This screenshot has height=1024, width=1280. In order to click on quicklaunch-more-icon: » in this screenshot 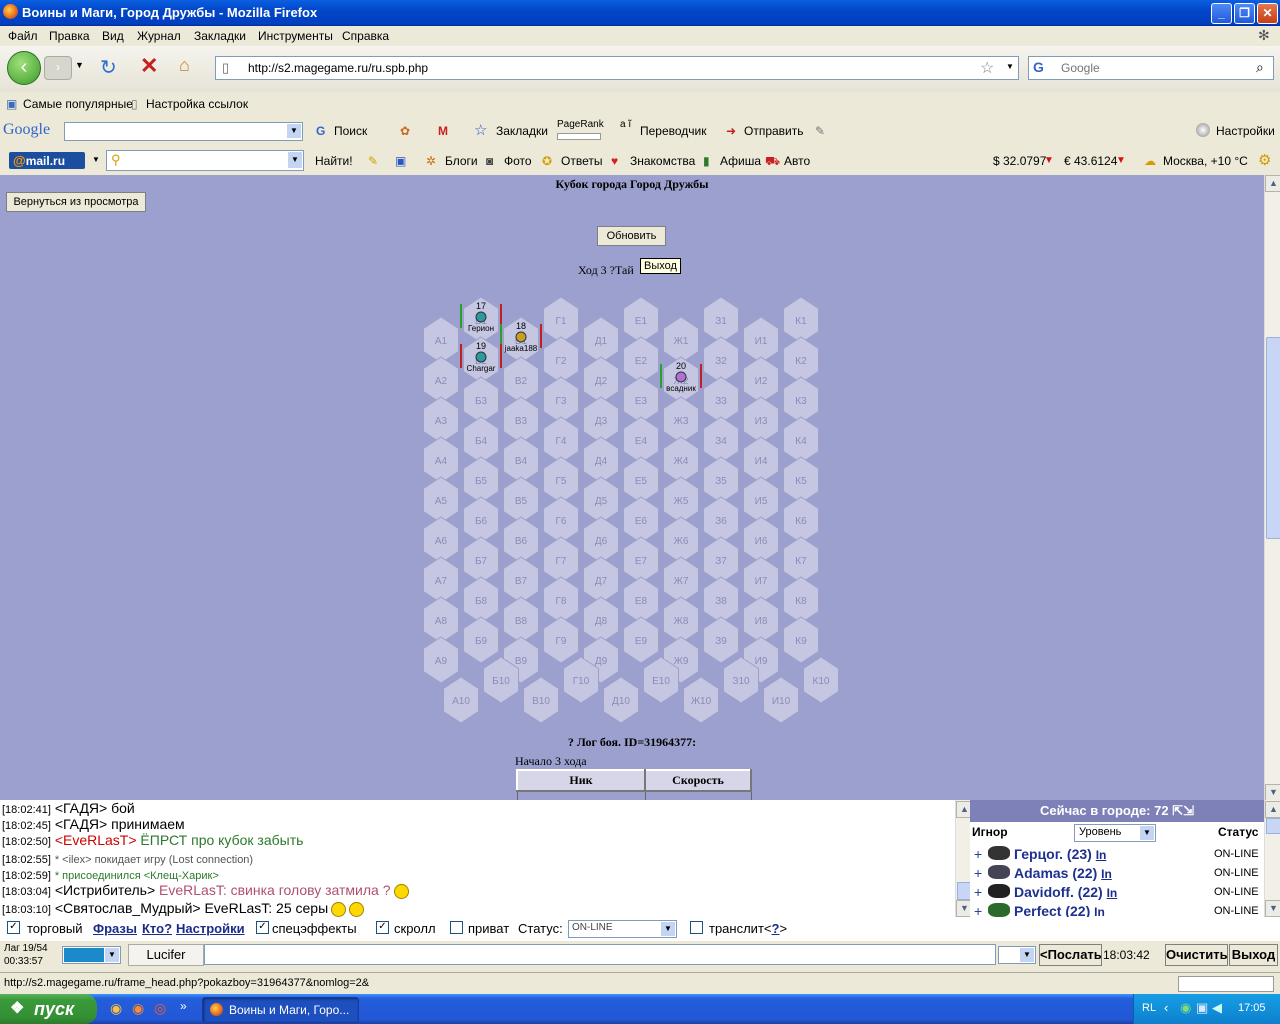, I will do `click(183, 1006)`.